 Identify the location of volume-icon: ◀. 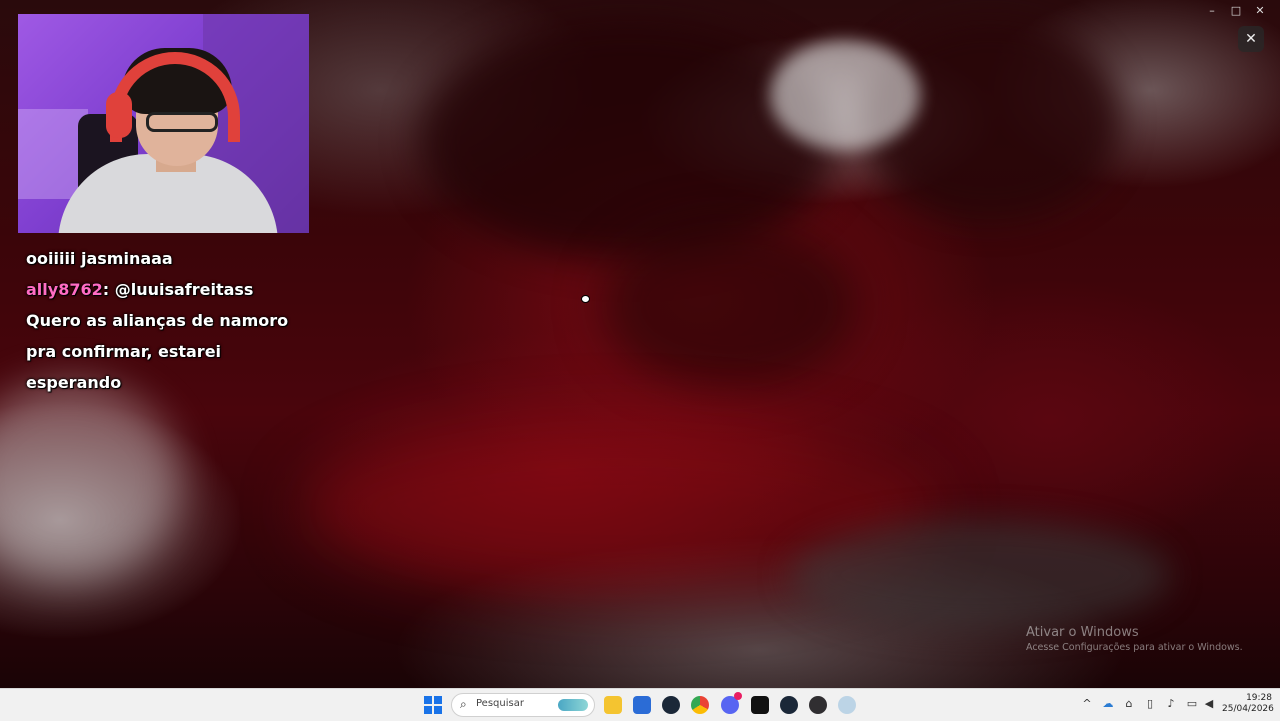
(1209, 703).